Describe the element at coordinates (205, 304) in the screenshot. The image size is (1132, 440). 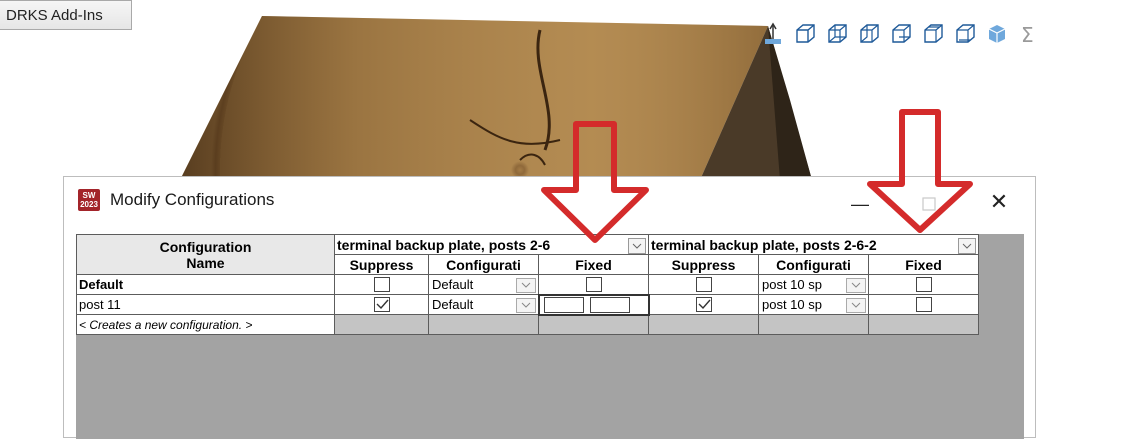
I see `config-name-cell: post 11` at that location.